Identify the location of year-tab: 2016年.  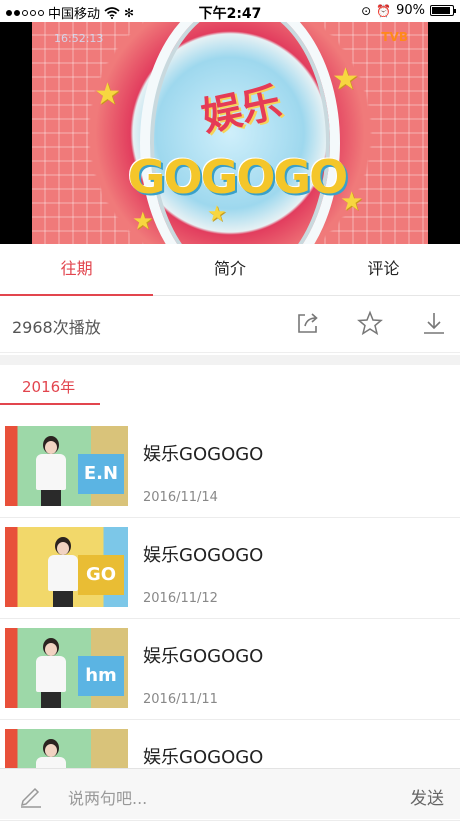
(48, 386).